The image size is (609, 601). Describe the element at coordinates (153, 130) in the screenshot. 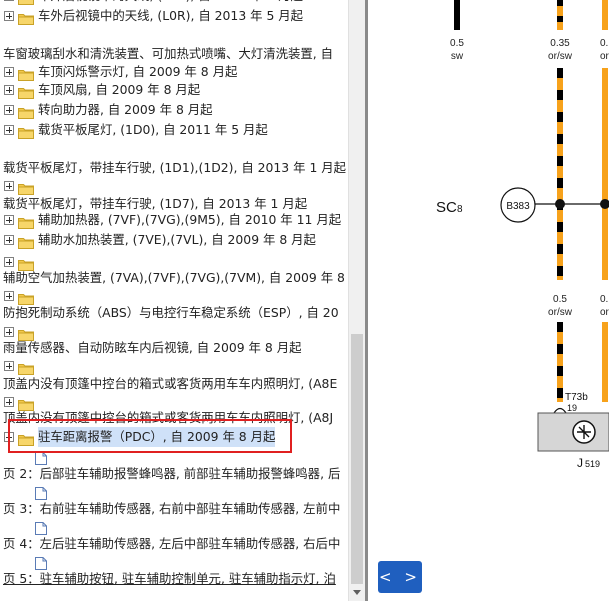

I see `tree-item-label: 载货平板尾灯, (1D0), 自 2011 年 5 月起` at that location.